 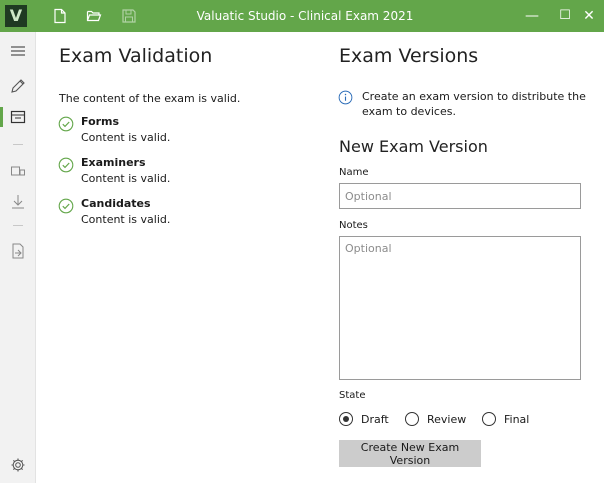 I want to click on devices-icon, so click(x=18, y=170).